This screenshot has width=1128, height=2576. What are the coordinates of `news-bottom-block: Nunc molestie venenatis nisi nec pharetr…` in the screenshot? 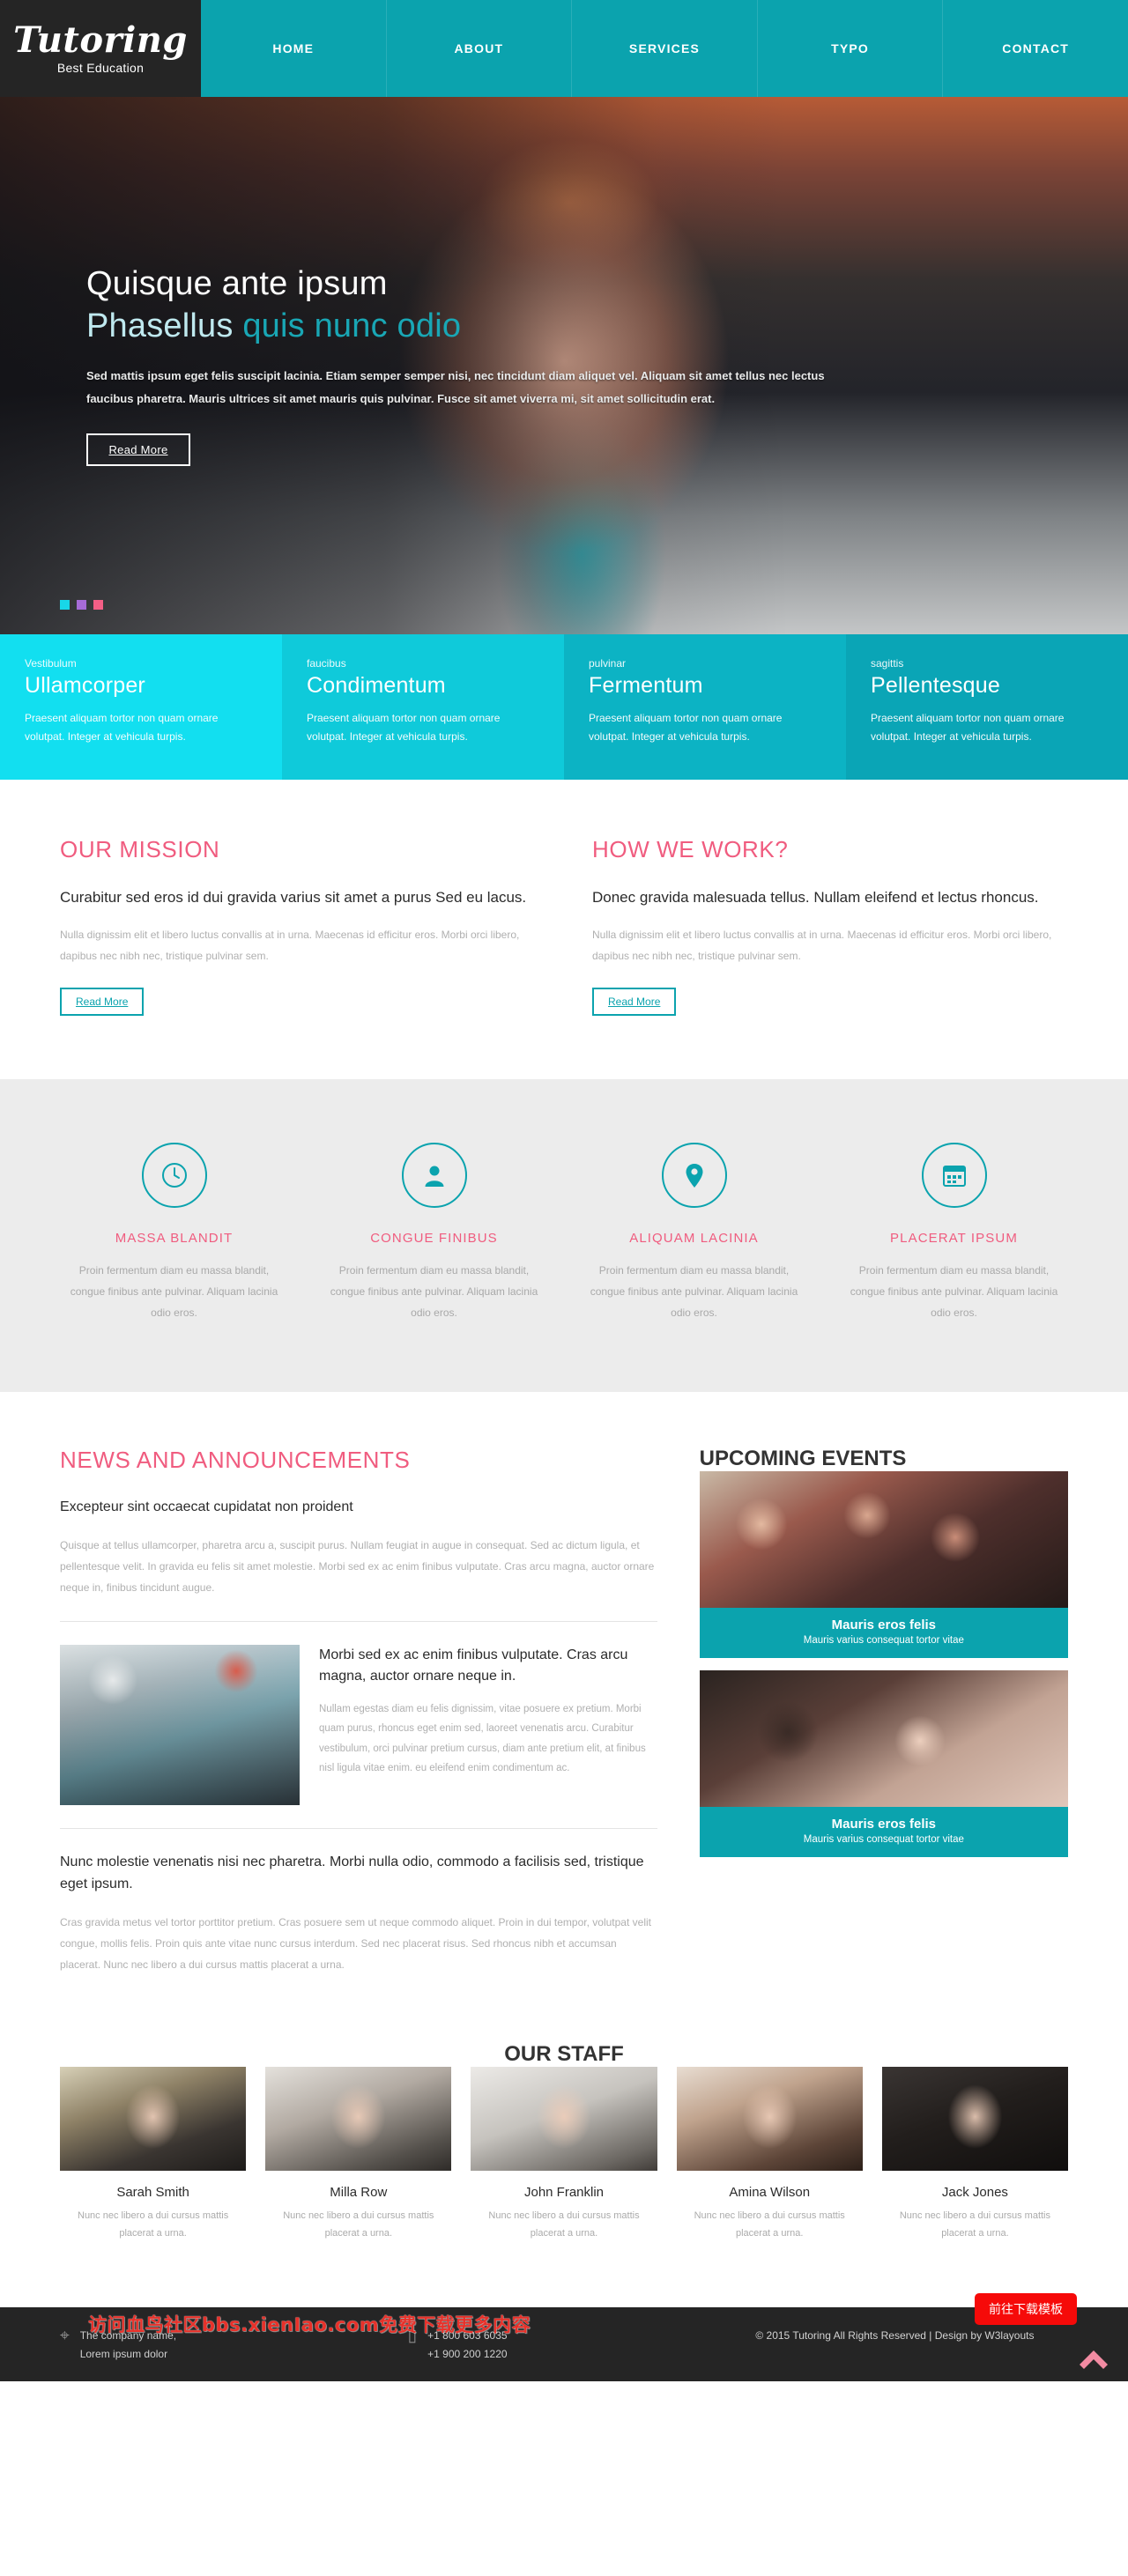 It's located at (358, 1913).